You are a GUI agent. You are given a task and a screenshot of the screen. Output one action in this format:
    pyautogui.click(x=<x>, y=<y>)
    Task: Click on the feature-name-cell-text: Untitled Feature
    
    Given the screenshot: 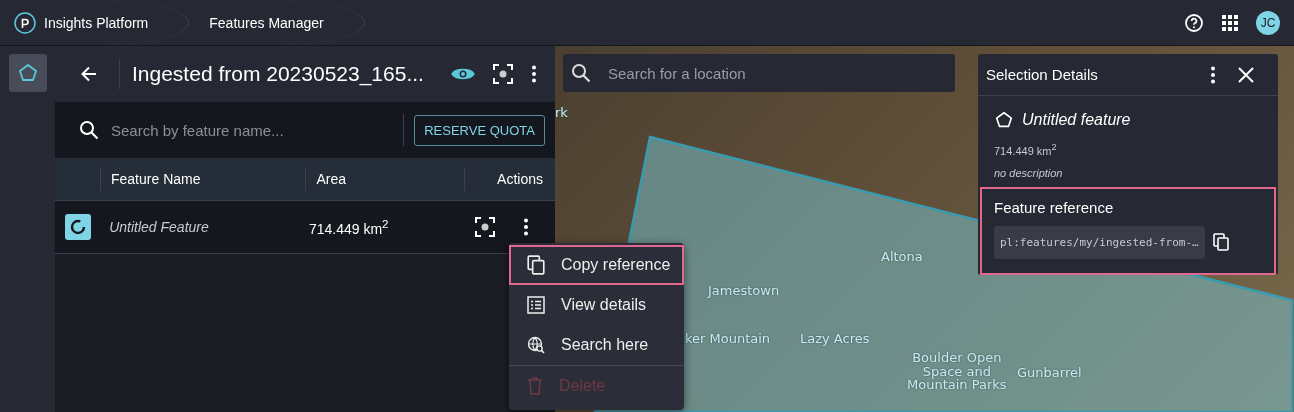 What is the action you would take?
    pyautogui.click(x=159, y=227)
    